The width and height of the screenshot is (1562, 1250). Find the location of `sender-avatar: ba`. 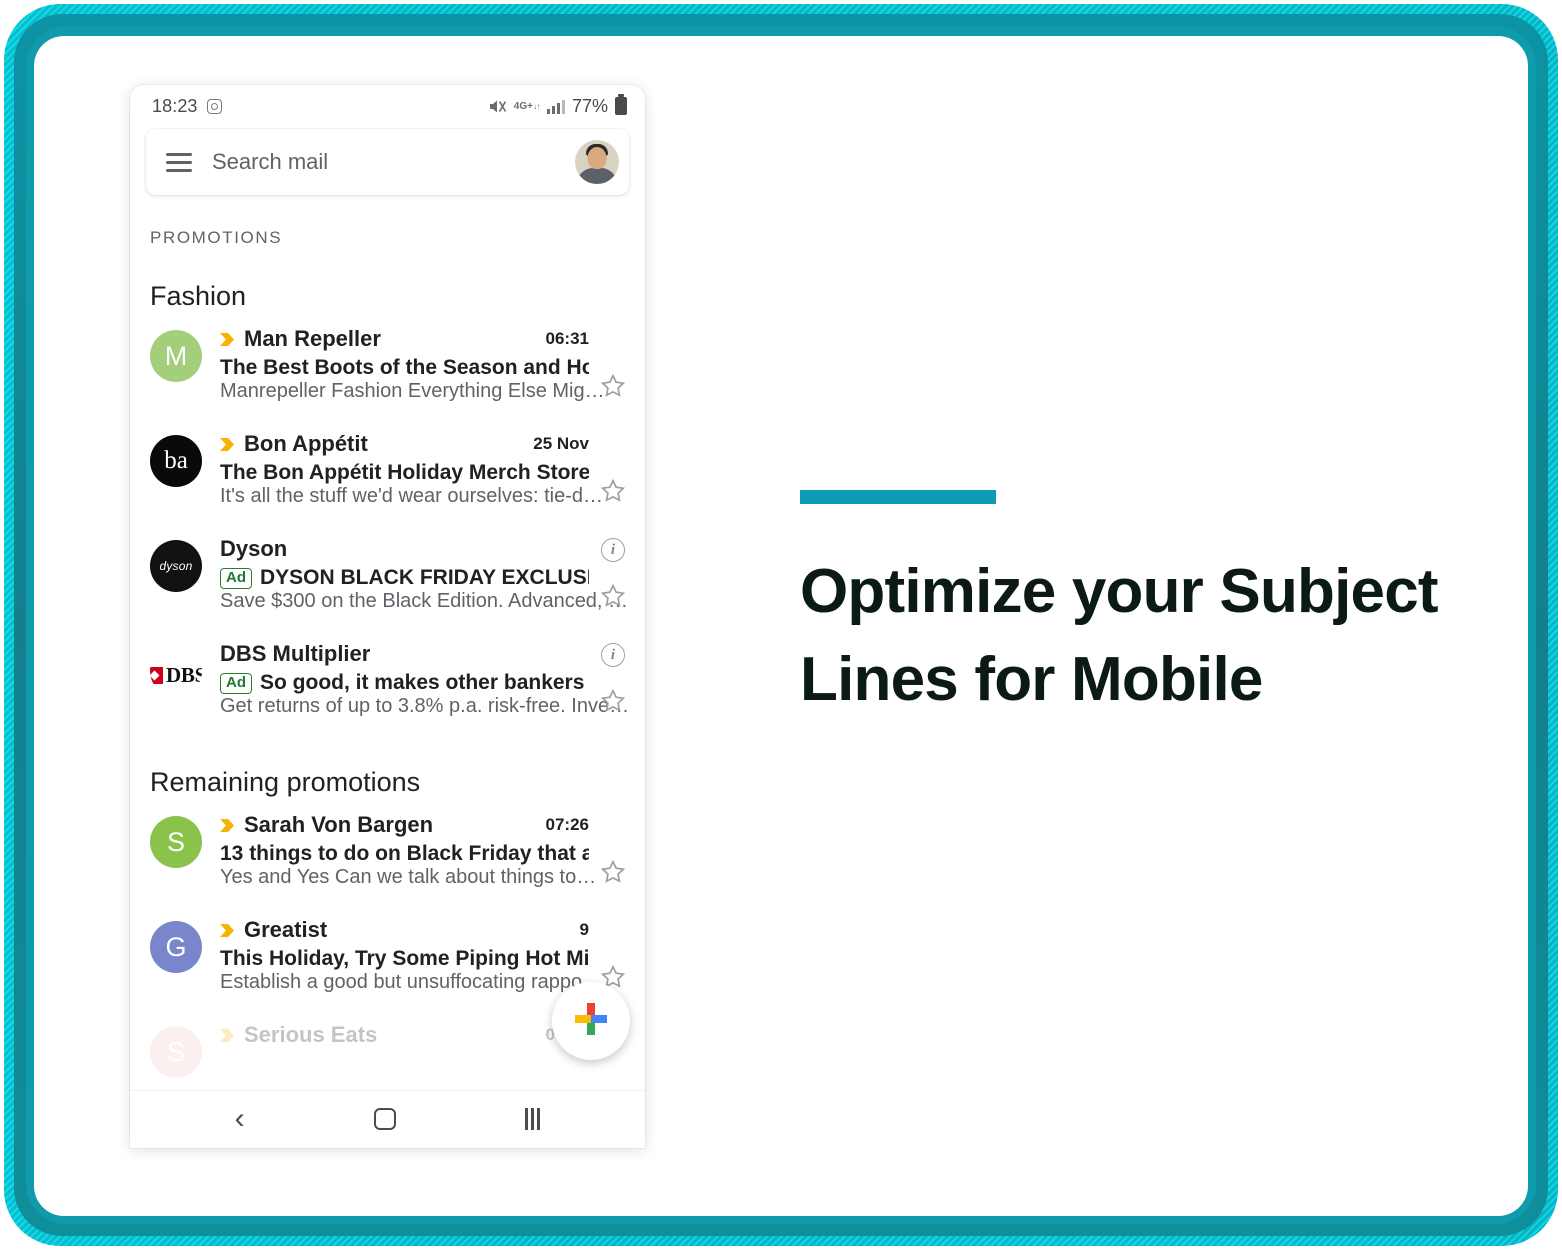

sender-avatar: ba is located at coordinates (176, 461).